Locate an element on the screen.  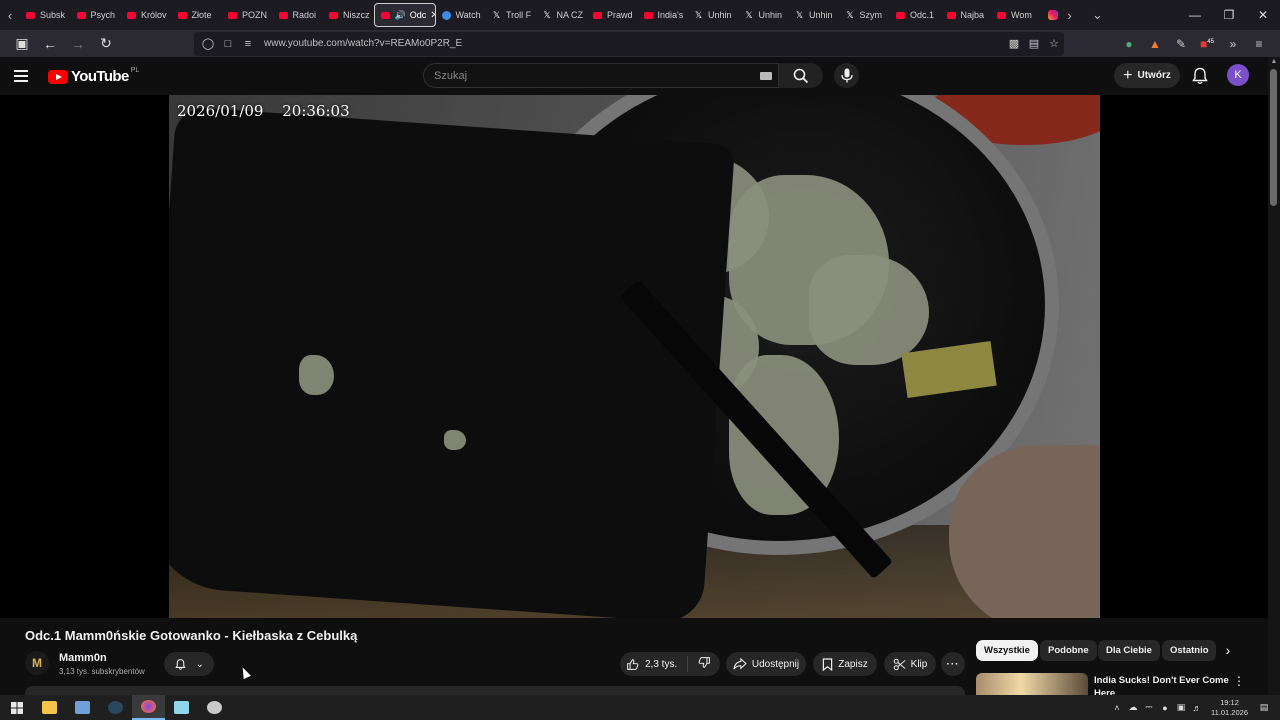
browser-tab: Psych is located at coordinates (96, 15).